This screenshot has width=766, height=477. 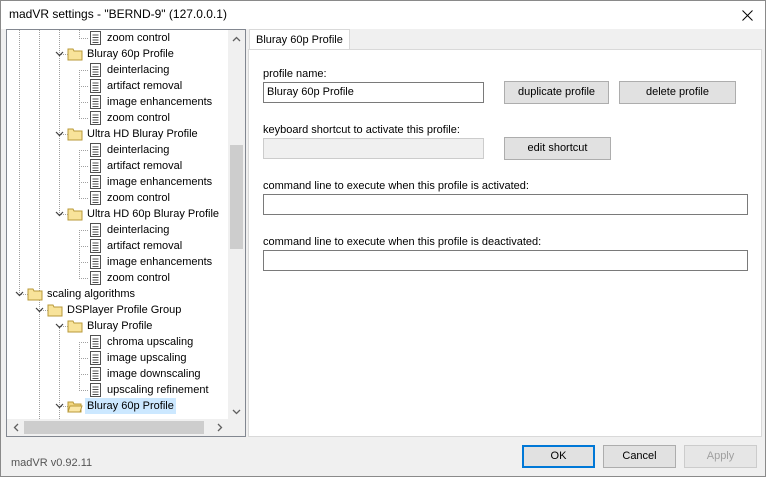 What do you see at coordinates (124, 310) in the screenshot?
I see `tree-item-label: DSPlayer Profile Group` at bounding box center [124, 310].